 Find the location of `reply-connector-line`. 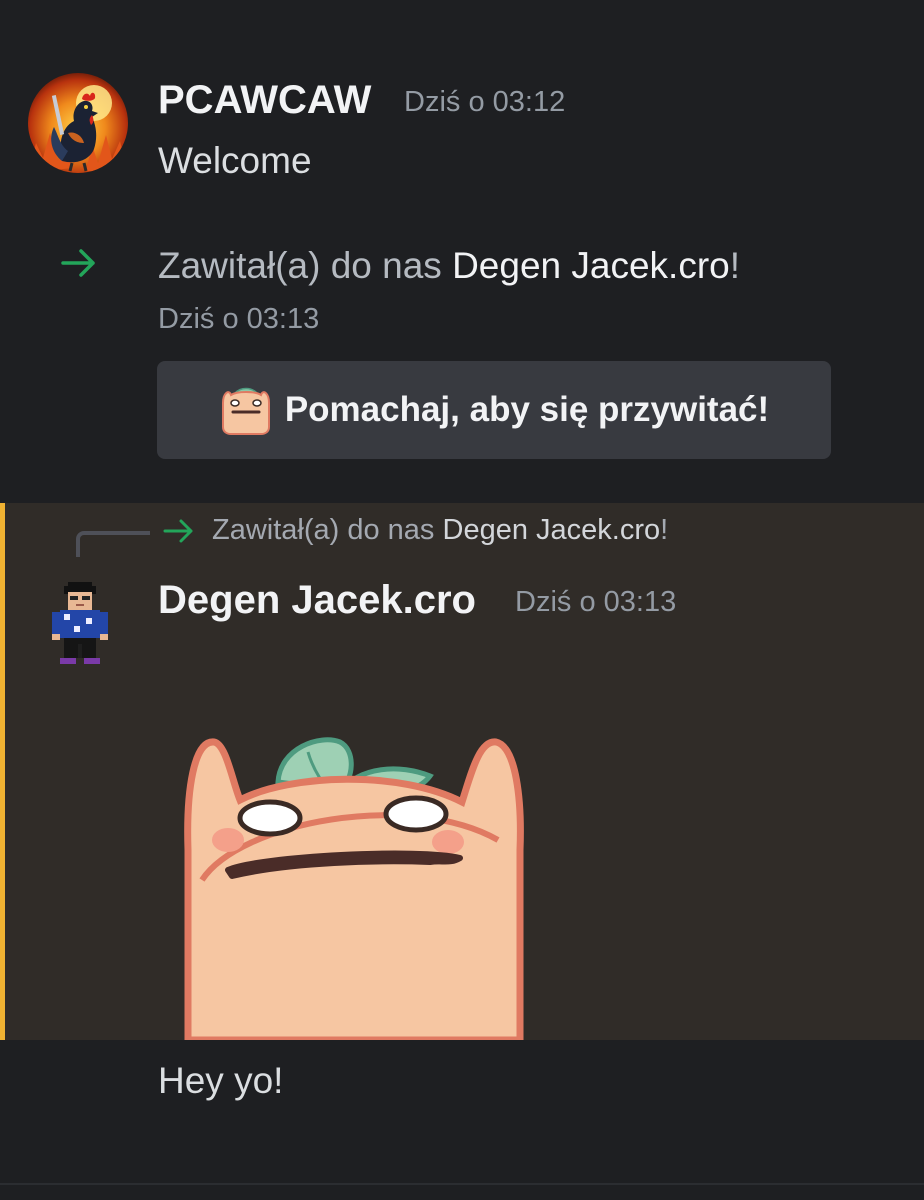

reply-connector-line is located at coordinates (113, 544).